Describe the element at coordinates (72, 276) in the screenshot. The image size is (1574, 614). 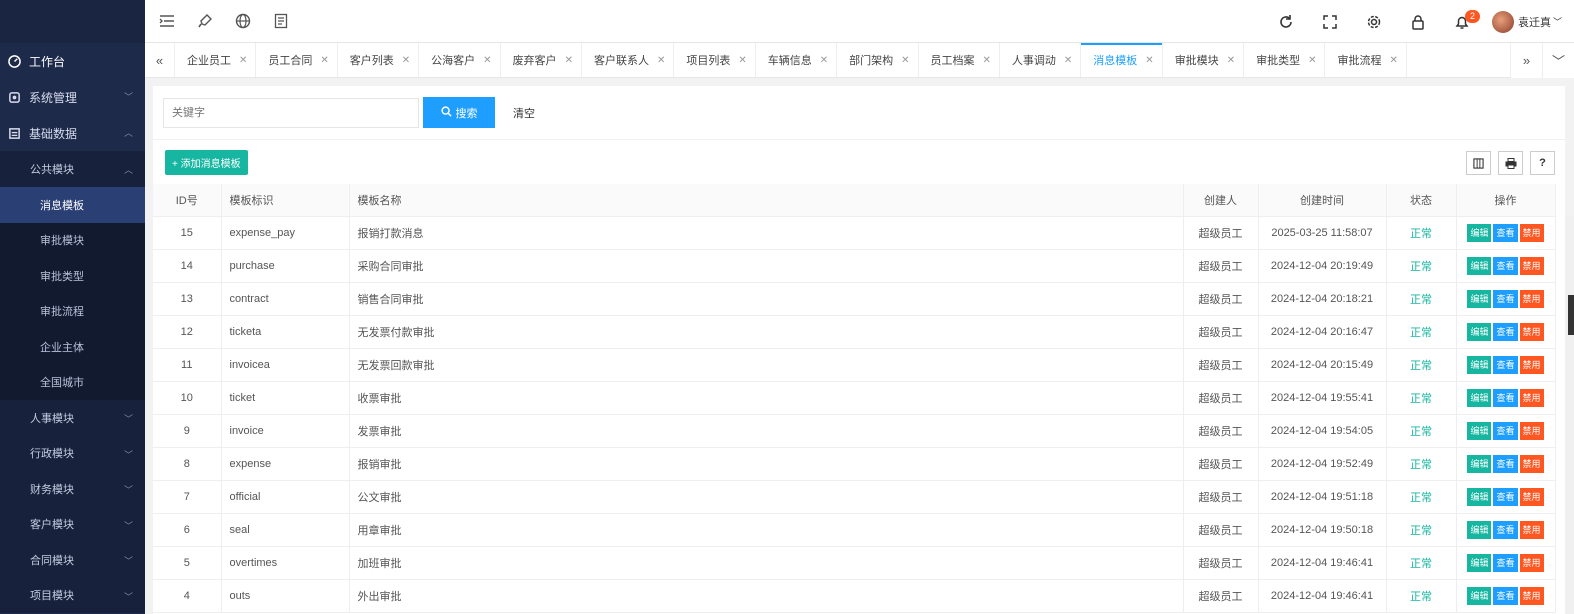
I see `sidebar-item-approval-type: 审批类型` at that location.